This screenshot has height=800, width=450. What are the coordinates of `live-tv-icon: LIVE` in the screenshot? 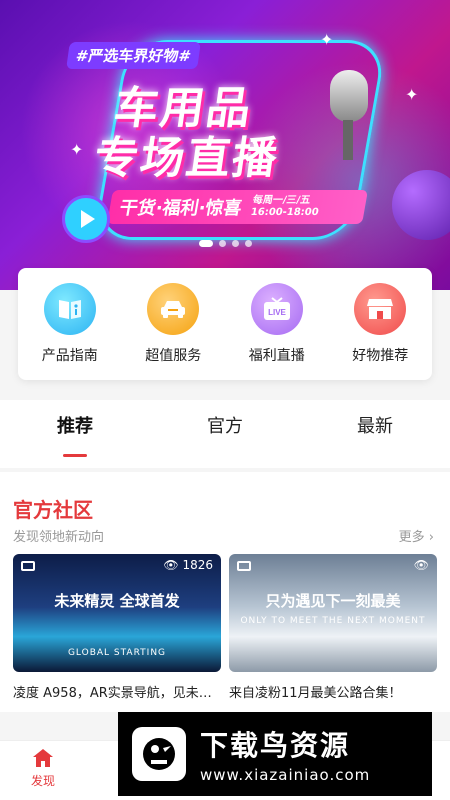 It's located at (276, 309).